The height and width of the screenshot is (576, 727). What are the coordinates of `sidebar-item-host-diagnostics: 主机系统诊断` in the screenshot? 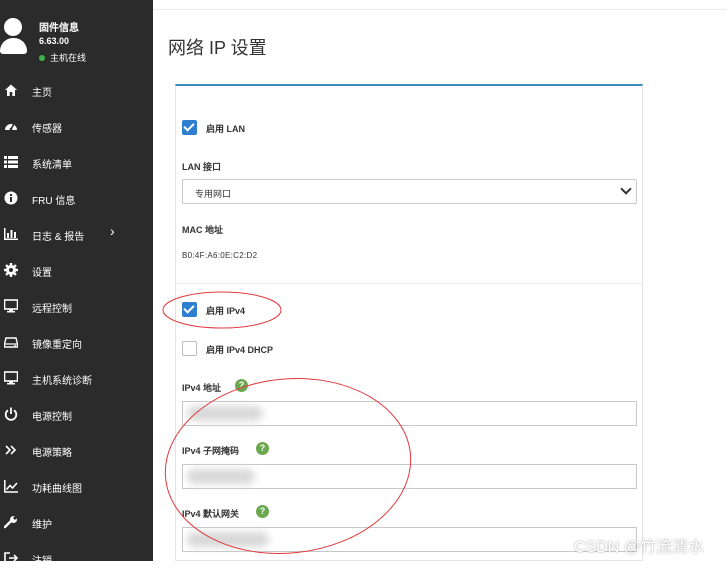 It's located at (76, 378).